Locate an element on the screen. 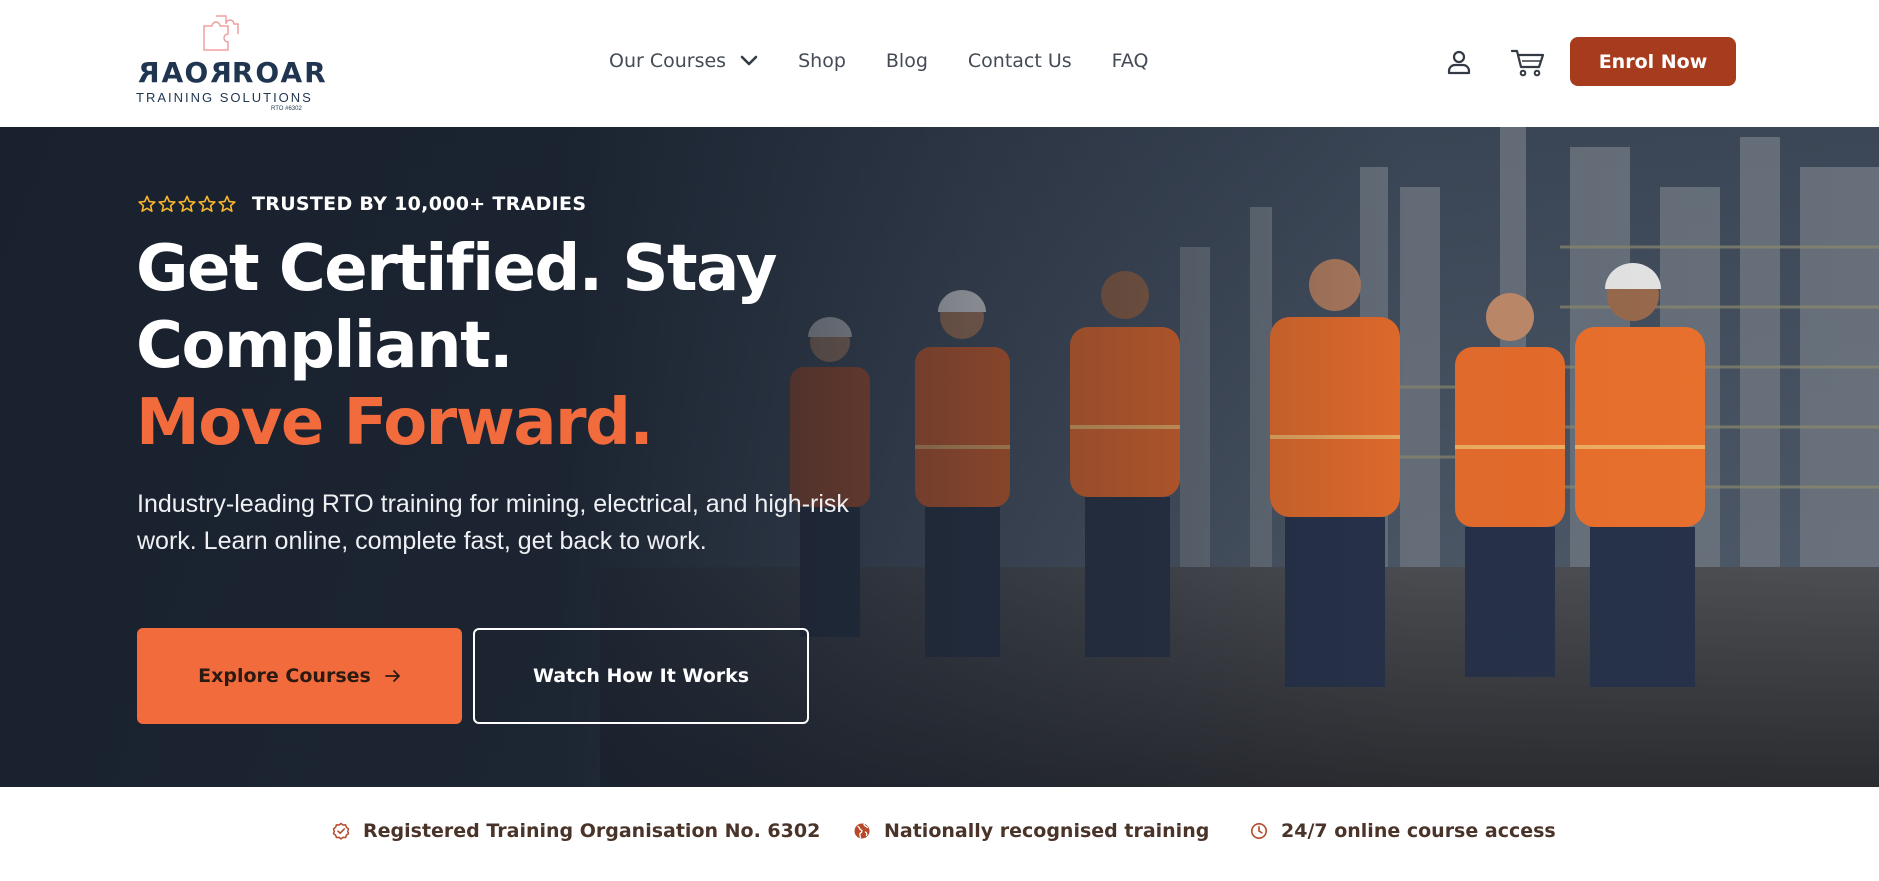 The image size is (1879, 881). nav-item-faq: FAQ is located at coordinates (1130, 61).